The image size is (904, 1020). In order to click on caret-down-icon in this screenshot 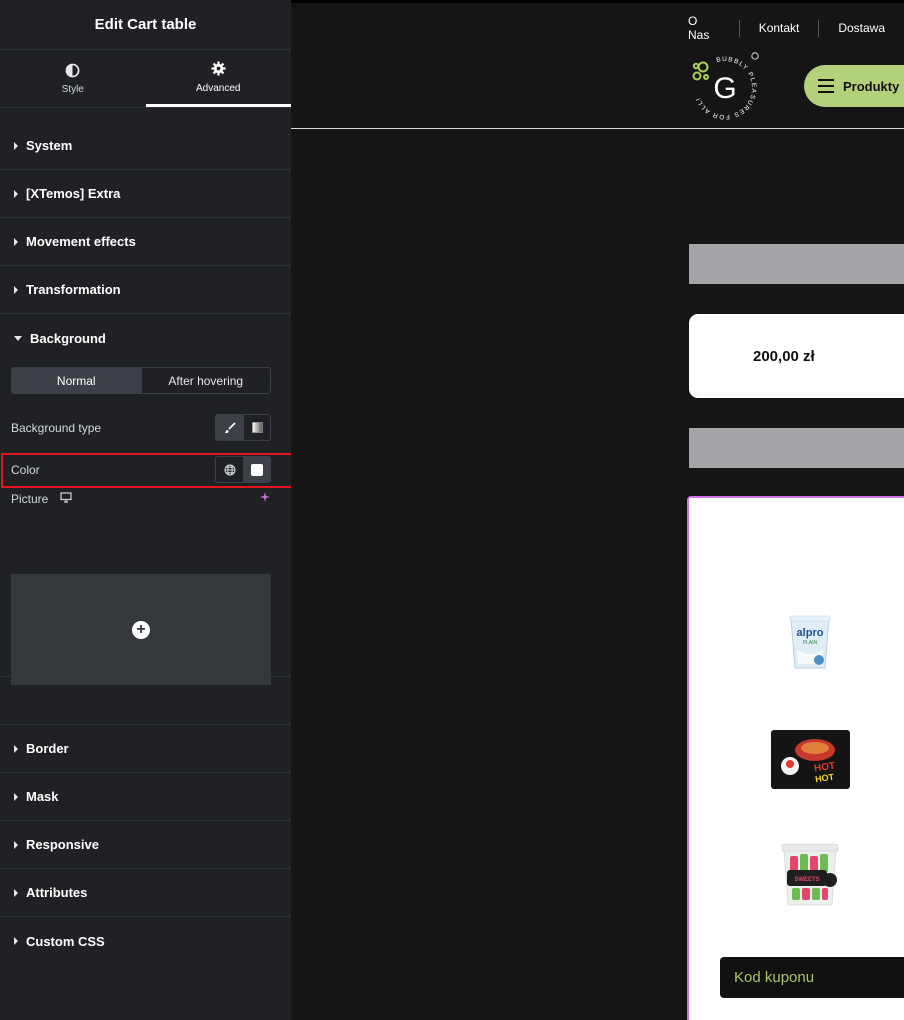, I will do `click(18, 338)`.